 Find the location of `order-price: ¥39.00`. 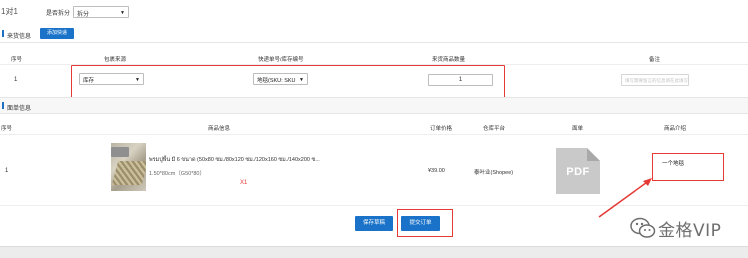

order-price: ¥39.00 is located at coordinates (436, 171).